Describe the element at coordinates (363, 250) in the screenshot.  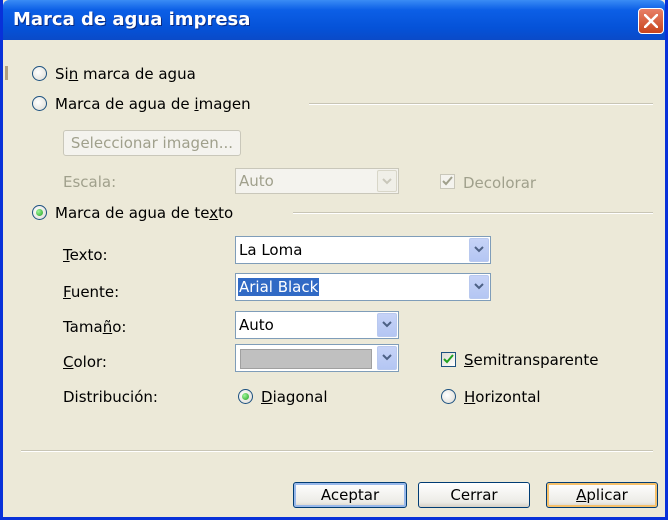
I see `text-select: La Loma` at that location.